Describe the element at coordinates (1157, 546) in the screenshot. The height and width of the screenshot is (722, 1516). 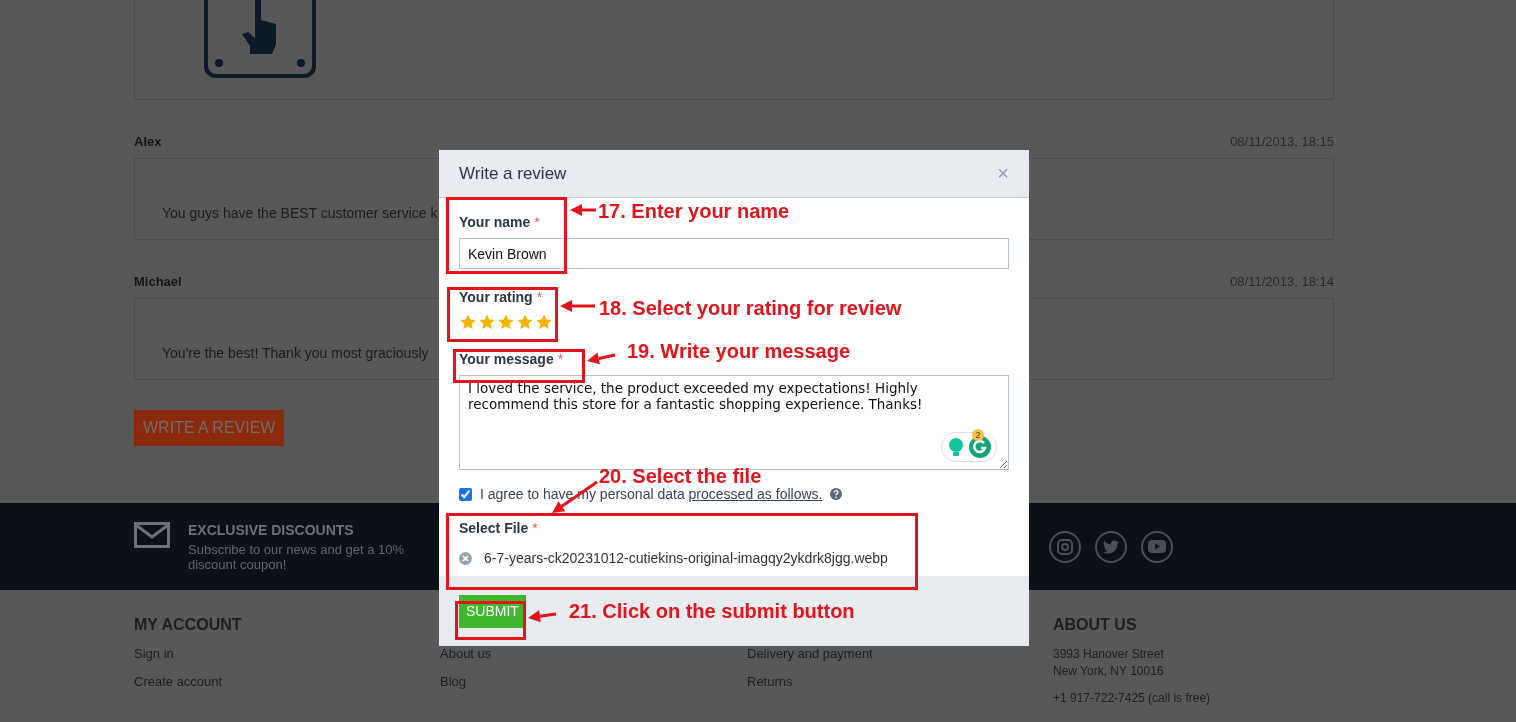
I see `play-icon` at that location.